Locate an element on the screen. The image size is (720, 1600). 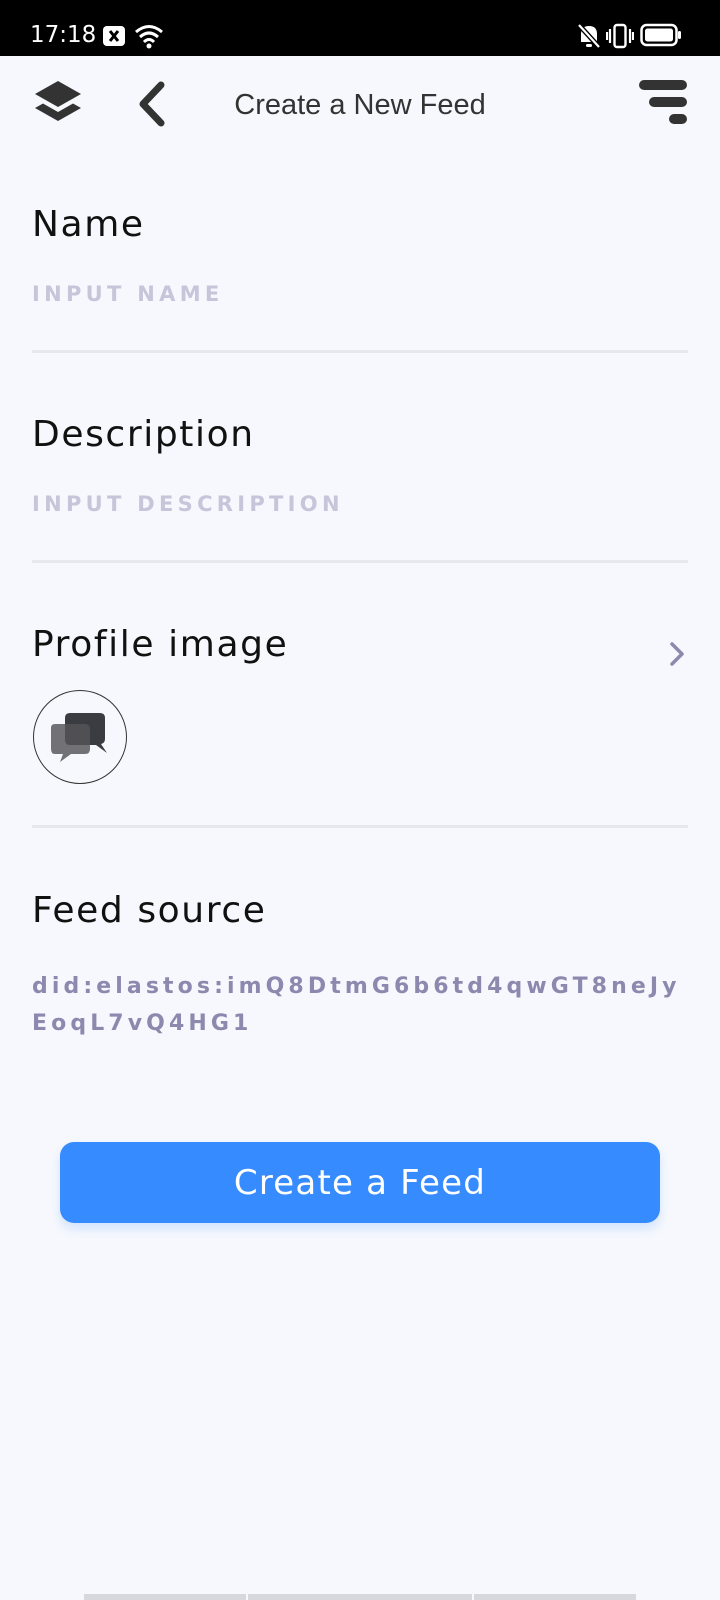
chat-bubbles-icon is located at coordinates (79, 737).